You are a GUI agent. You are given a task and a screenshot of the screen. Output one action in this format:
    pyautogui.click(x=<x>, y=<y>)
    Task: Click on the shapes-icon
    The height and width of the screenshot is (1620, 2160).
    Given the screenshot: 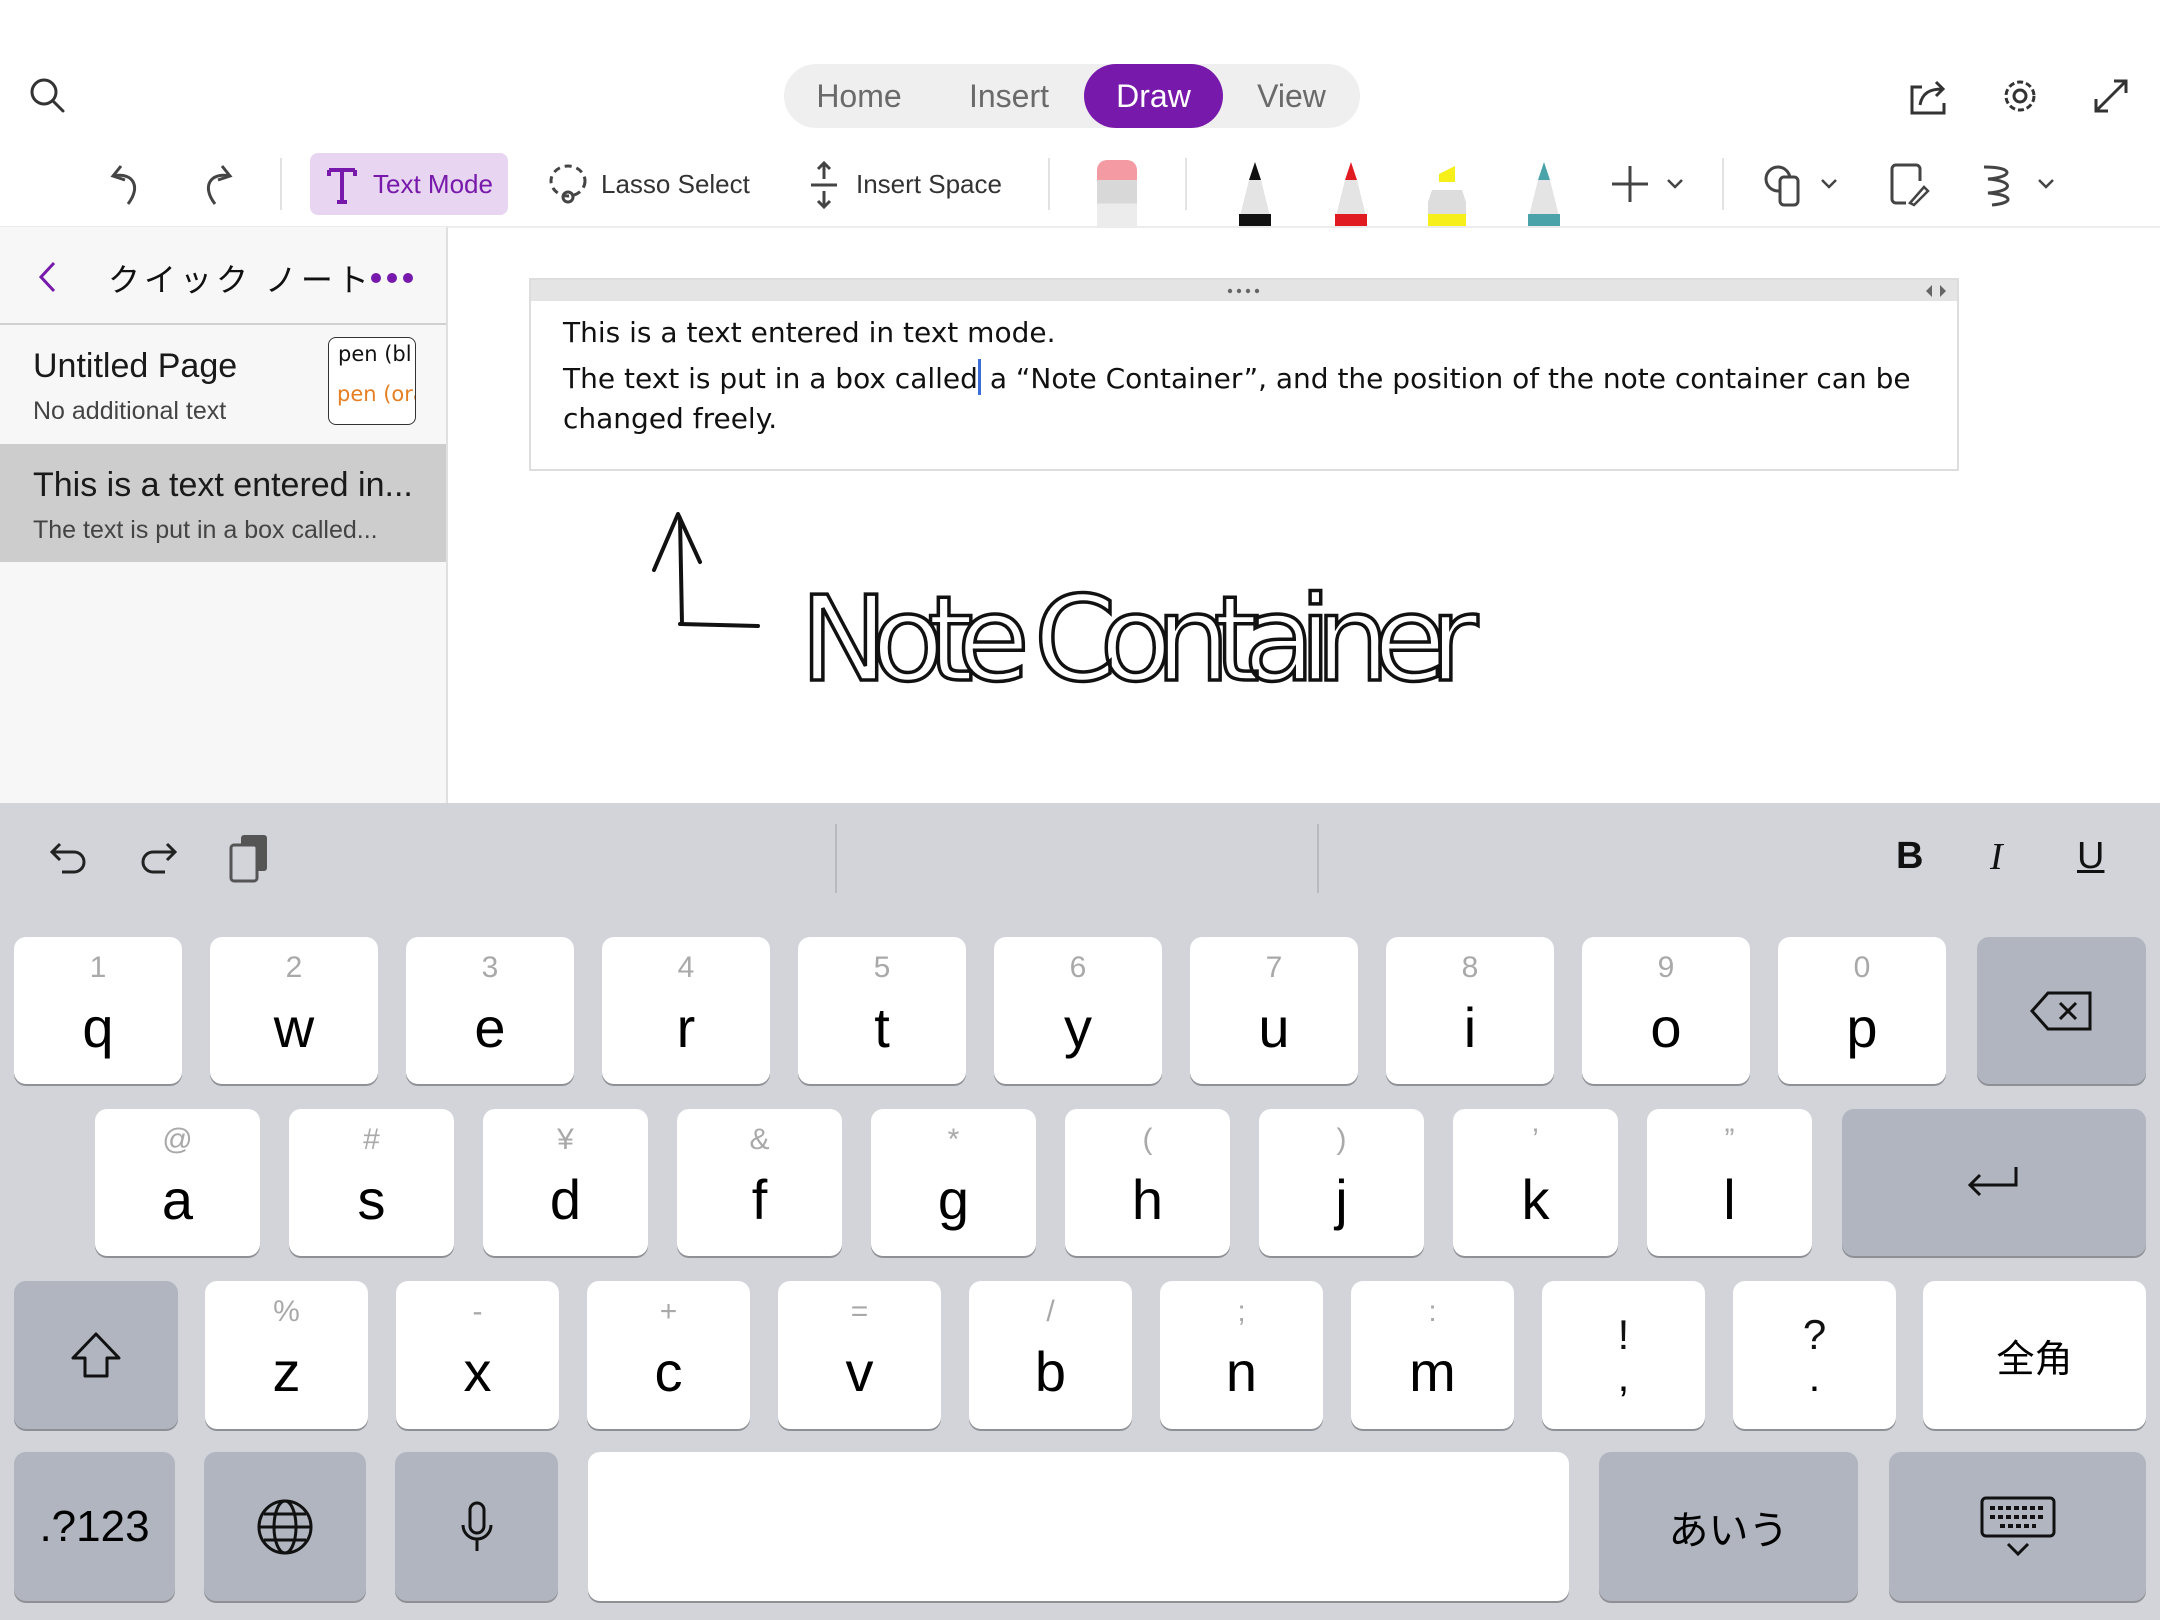 What is the action you would take?
    pyautogui.click(x=1784, y=185)
    